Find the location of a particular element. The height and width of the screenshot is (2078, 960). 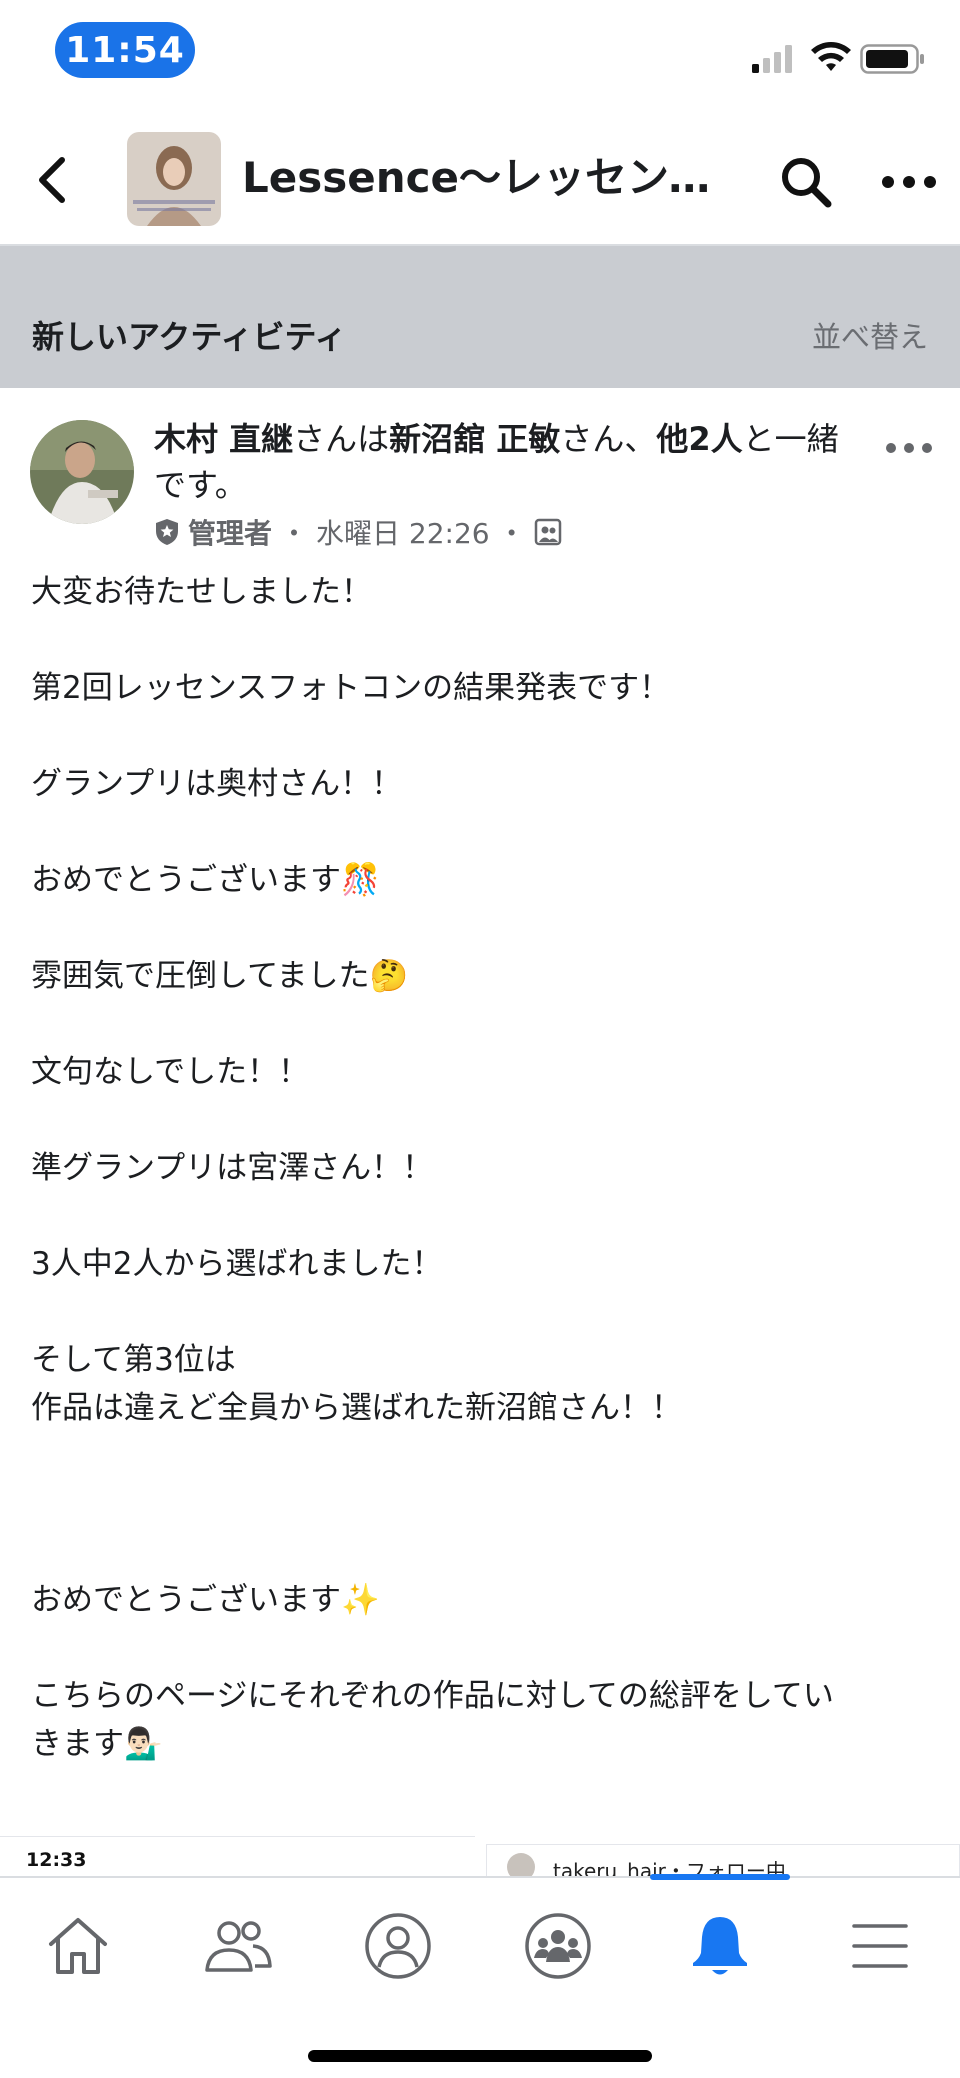

group-cover-thumbnail is located at coordinates (174, 179).